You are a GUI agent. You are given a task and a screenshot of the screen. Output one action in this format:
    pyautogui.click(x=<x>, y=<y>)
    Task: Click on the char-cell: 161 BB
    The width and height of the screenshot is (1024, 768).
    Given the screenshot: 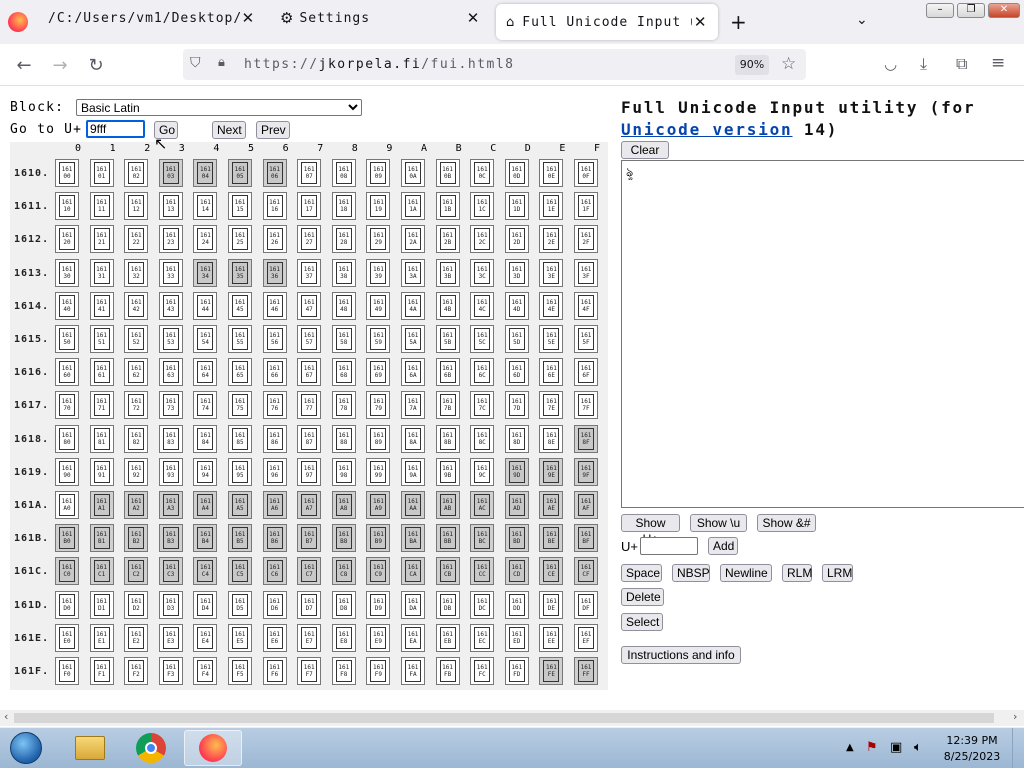 What is the action you would take?
    pyautogui.click(x=447, y=538)
    